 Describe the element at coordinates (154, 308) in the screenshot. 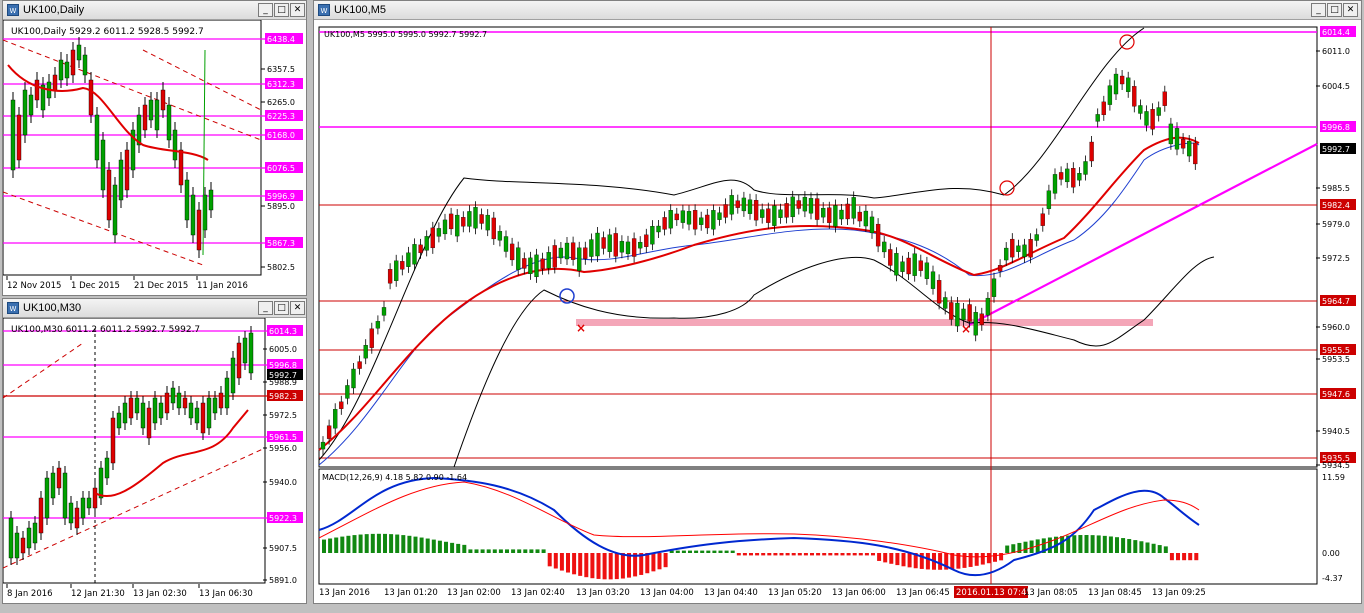

I see `m30-title-bar: W UK100,M30 _ □ ✕` at that location.